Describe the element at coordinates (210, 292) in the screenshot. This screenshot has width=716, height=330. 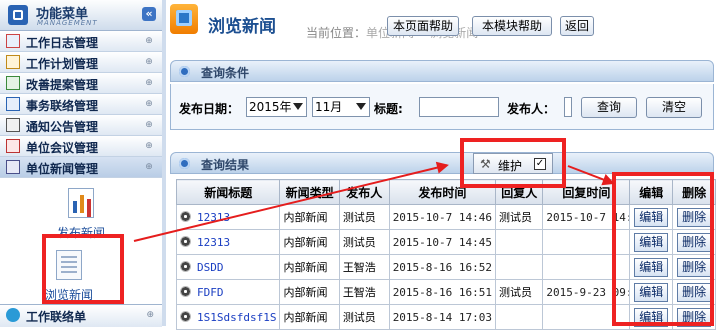
I see `news-title: FDFD` at that location.